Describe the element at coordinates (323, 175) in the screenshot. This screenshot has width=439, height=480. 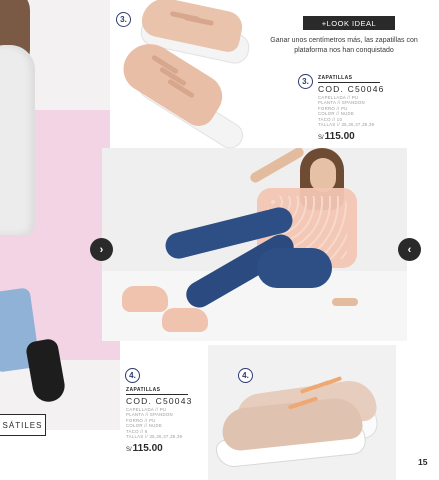
I see `model-face` at that location.